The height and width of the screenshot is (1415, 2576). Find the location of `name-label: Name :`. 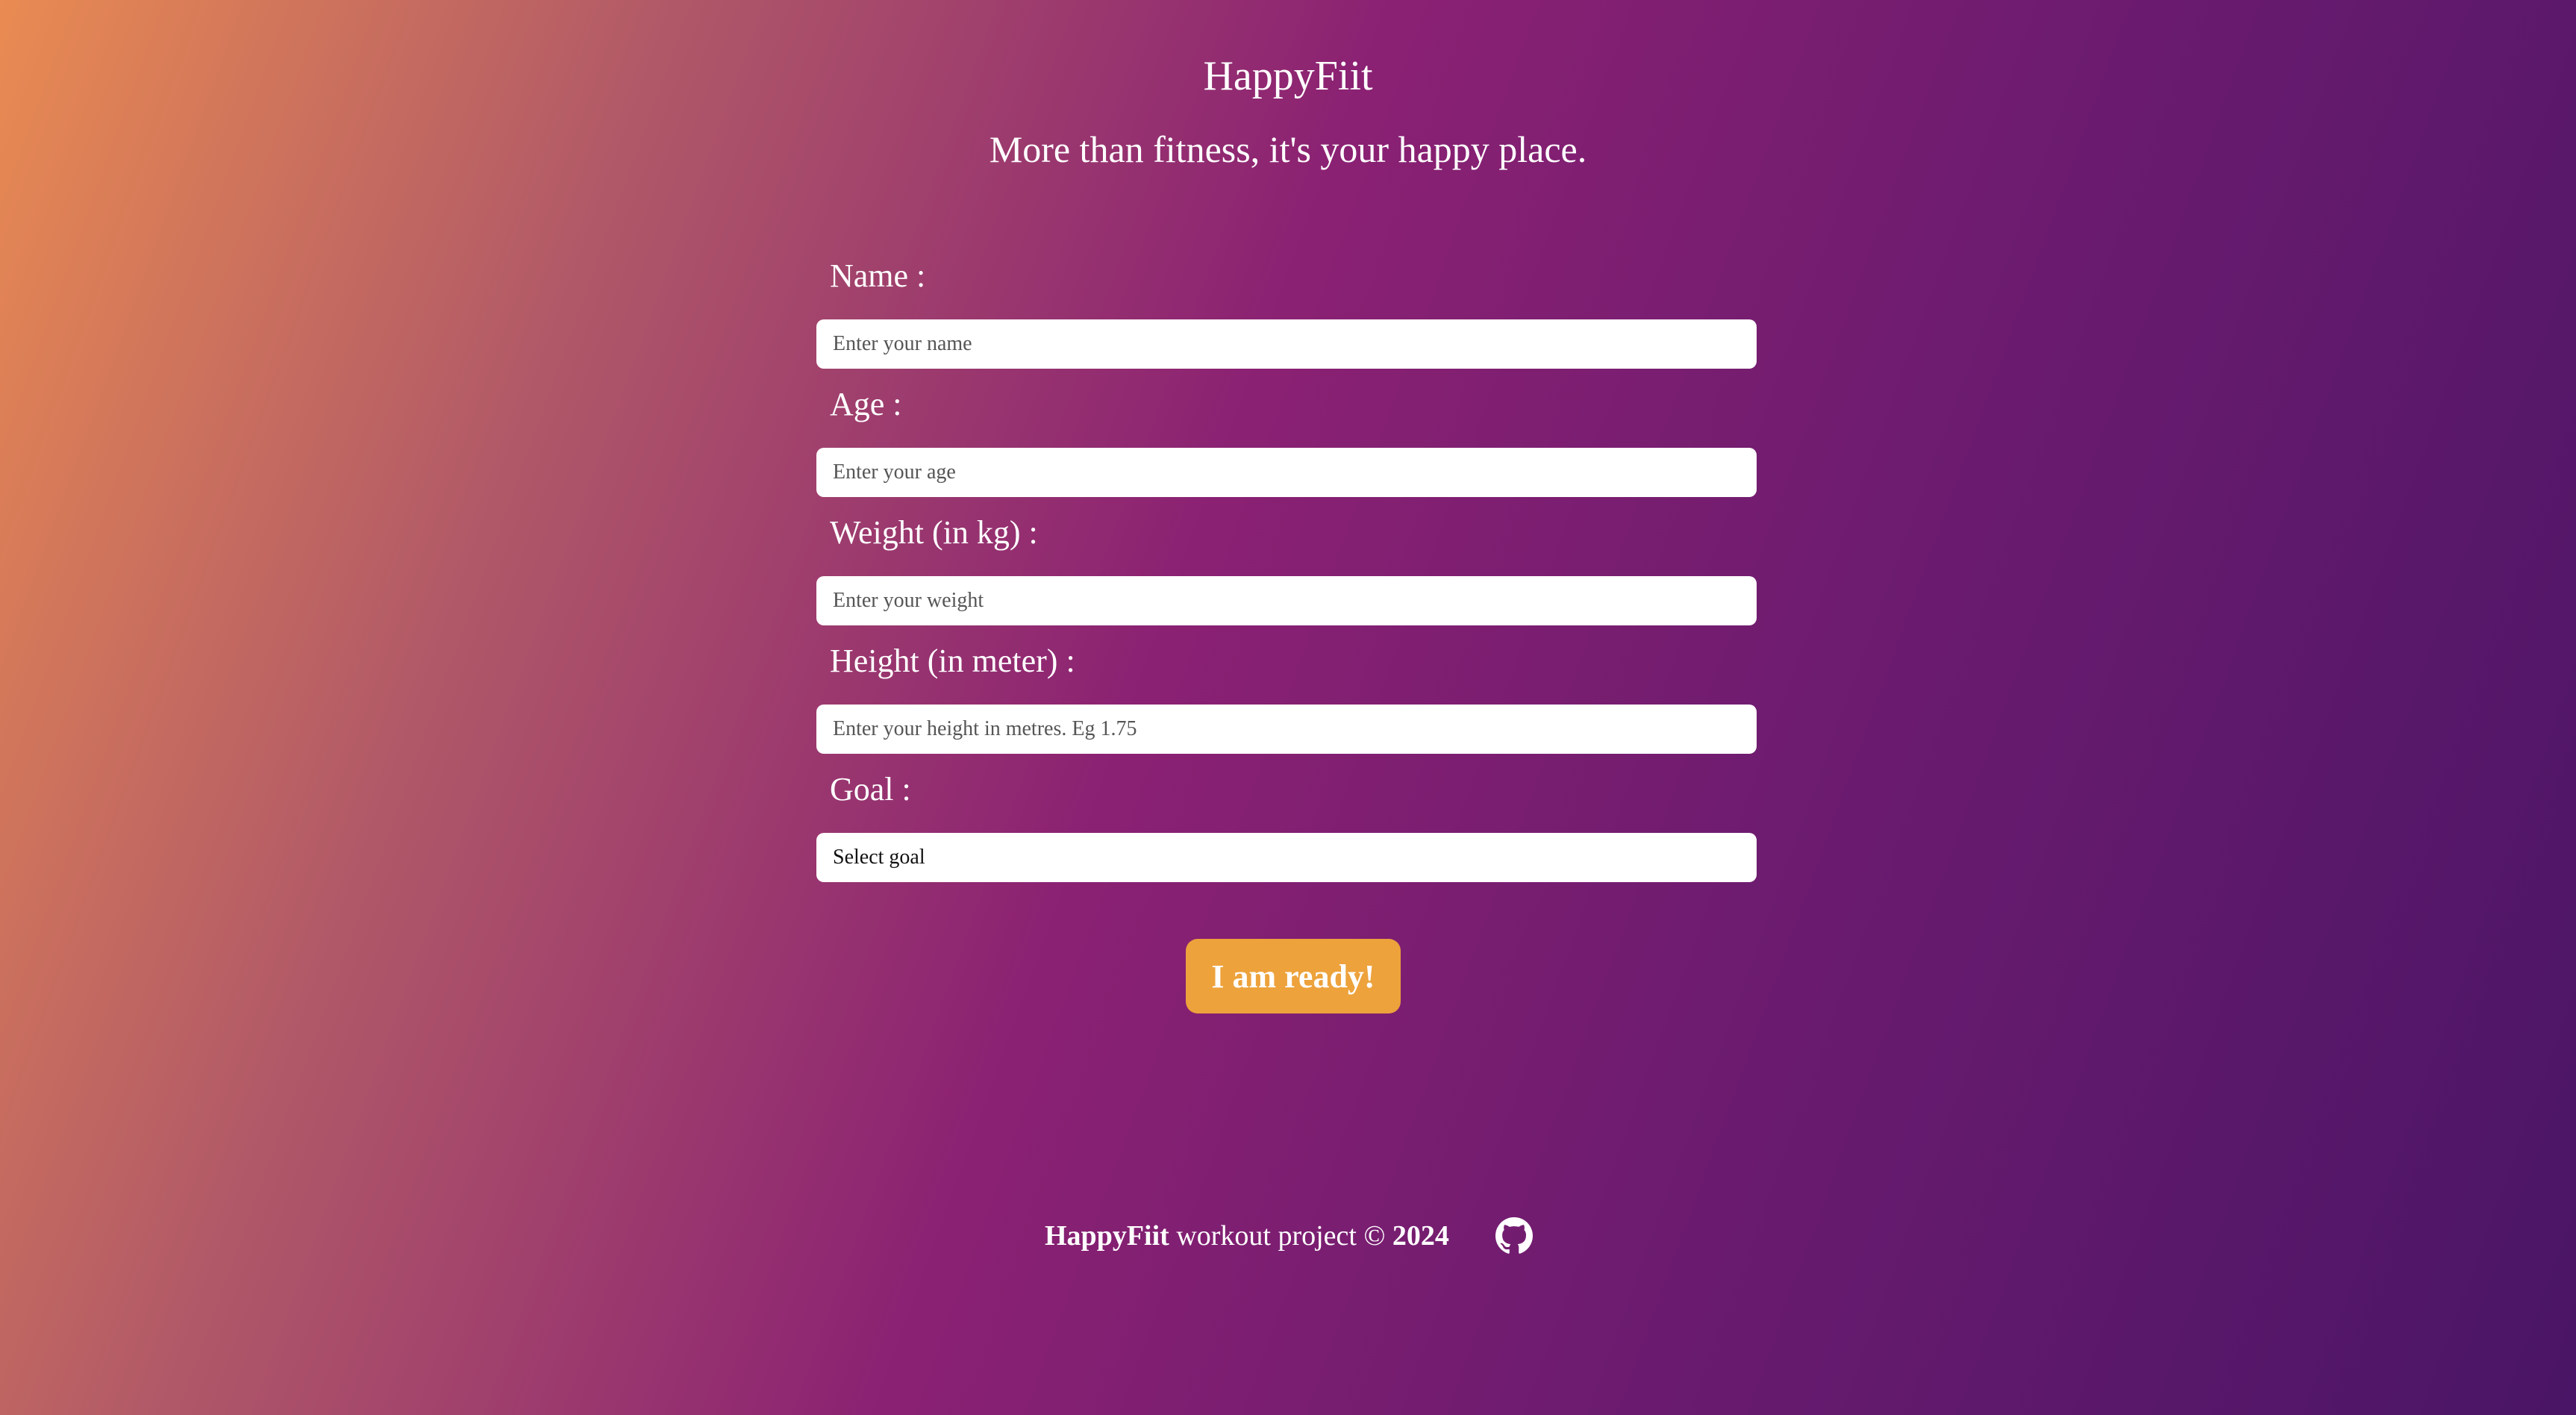

name-label: Name : is located at coordinates (878, 275).